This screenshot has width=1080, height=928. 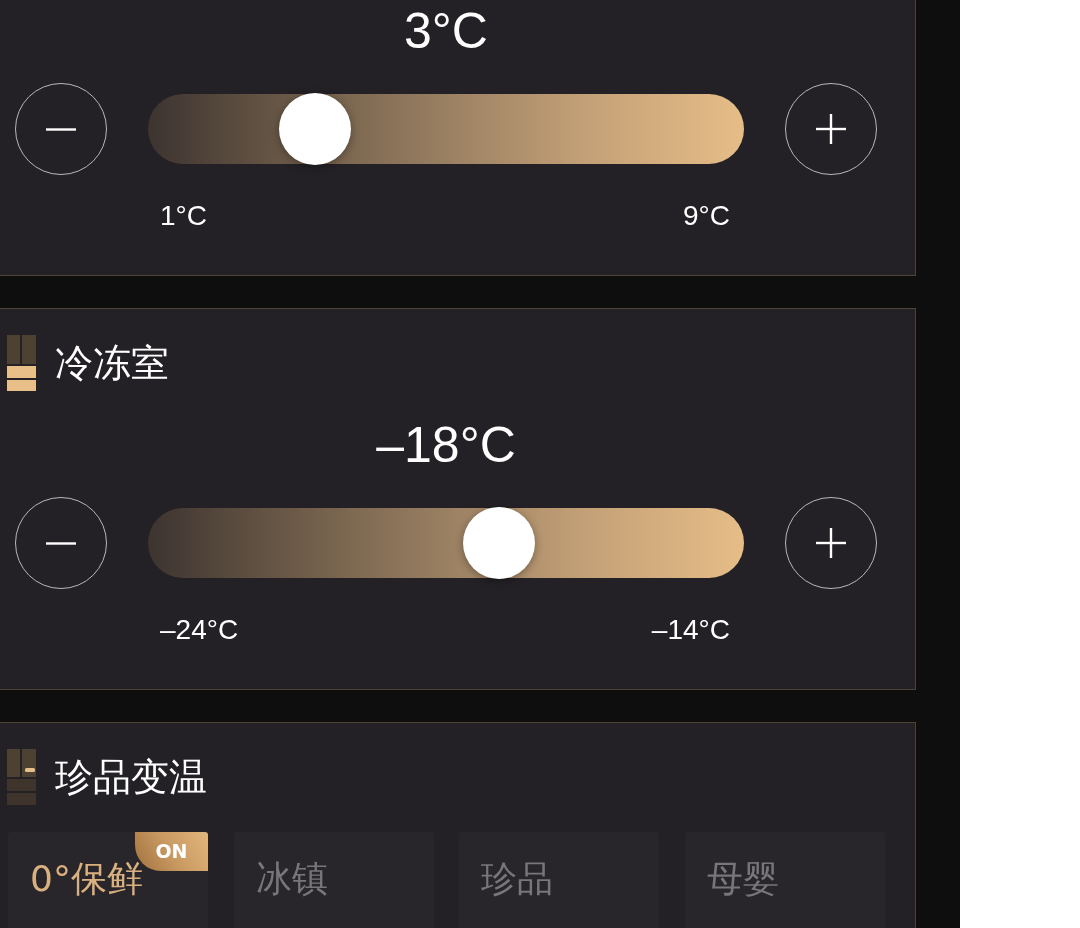 I want to click on max-temperature-label: –14°C, so click(x=690, y=630).